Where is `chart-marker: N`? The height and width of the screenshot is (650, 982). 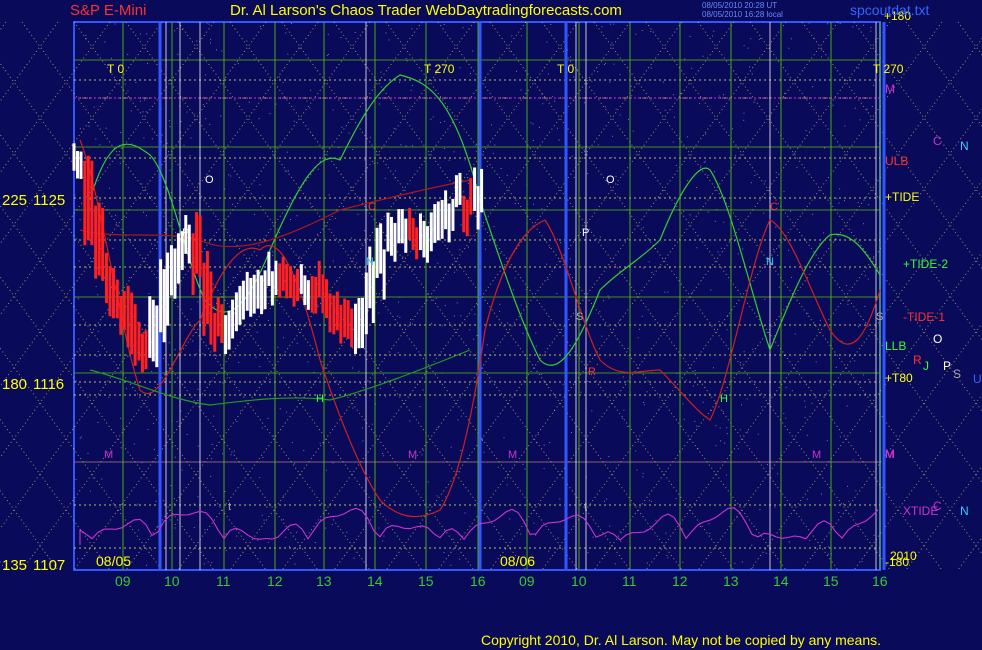
chart-marker: N is located at coordinates (370, 262).